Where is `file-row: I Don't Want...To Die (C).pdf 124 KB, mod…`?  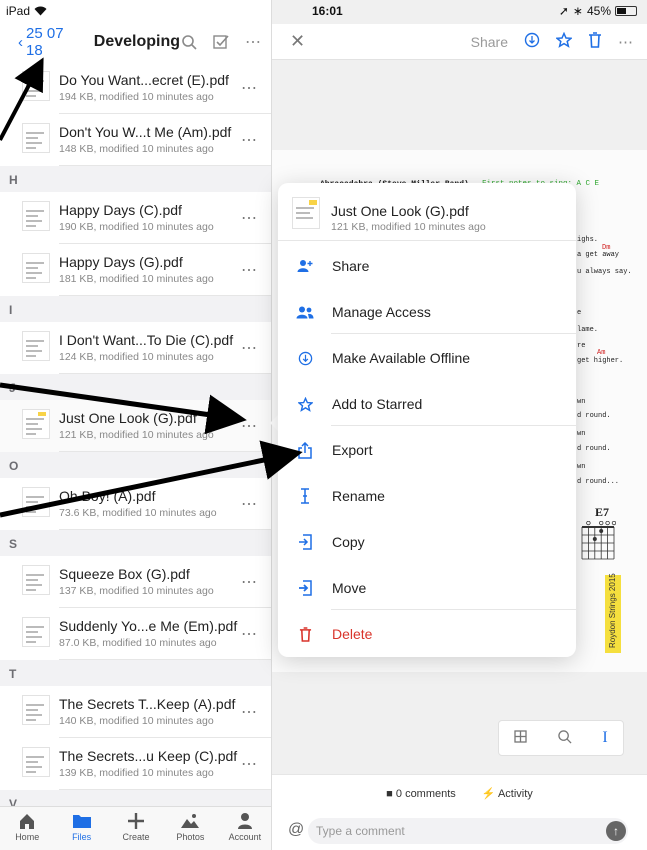
file-row: I Don't Want...To Die (C).pdf 124 KB, mod… is located at coordinates (135, 348).